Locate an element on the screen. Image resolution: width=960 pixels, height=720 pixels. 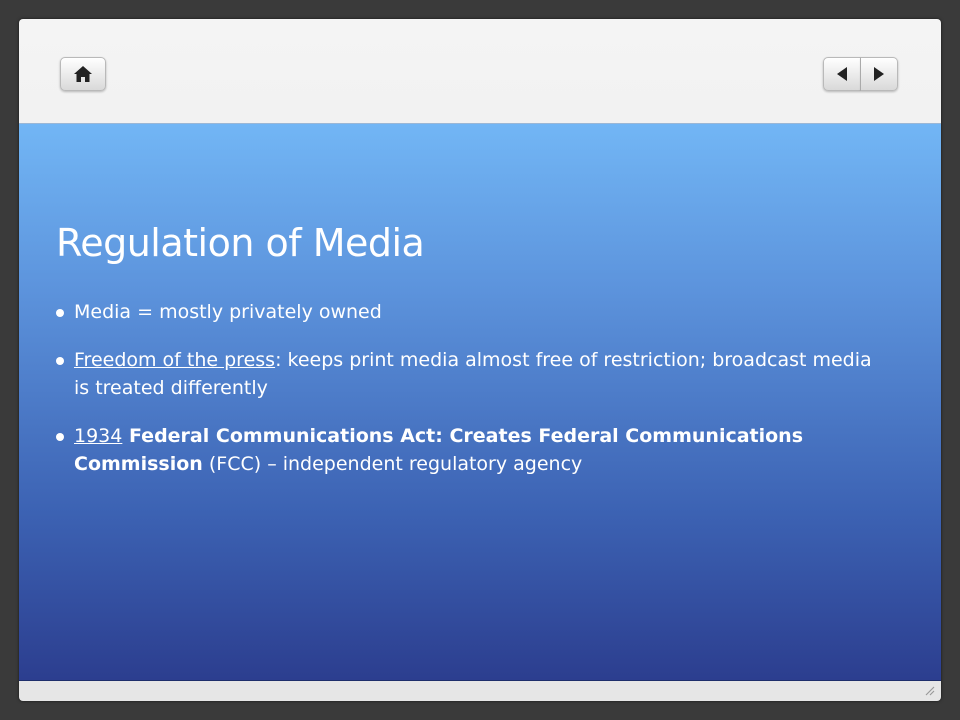
next-slide-button is located at coordinates (879, 74).